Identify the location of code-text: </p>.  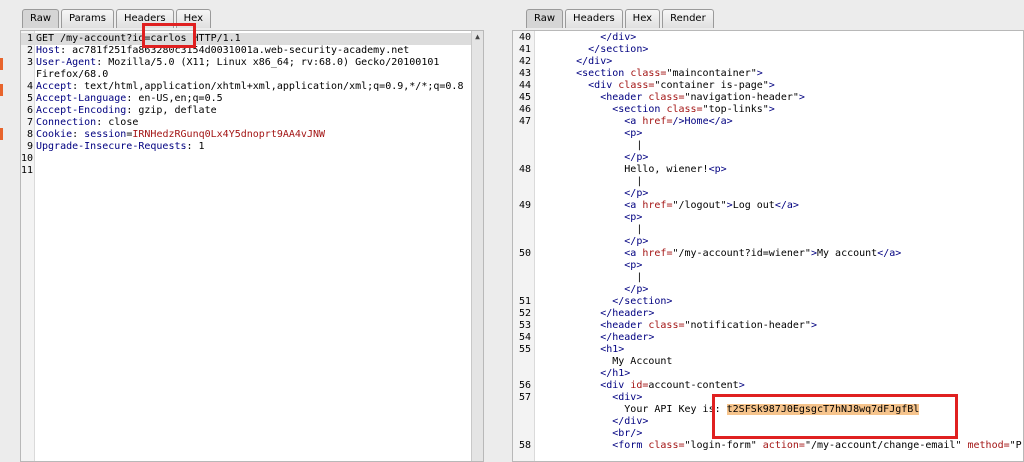
(594, 290).